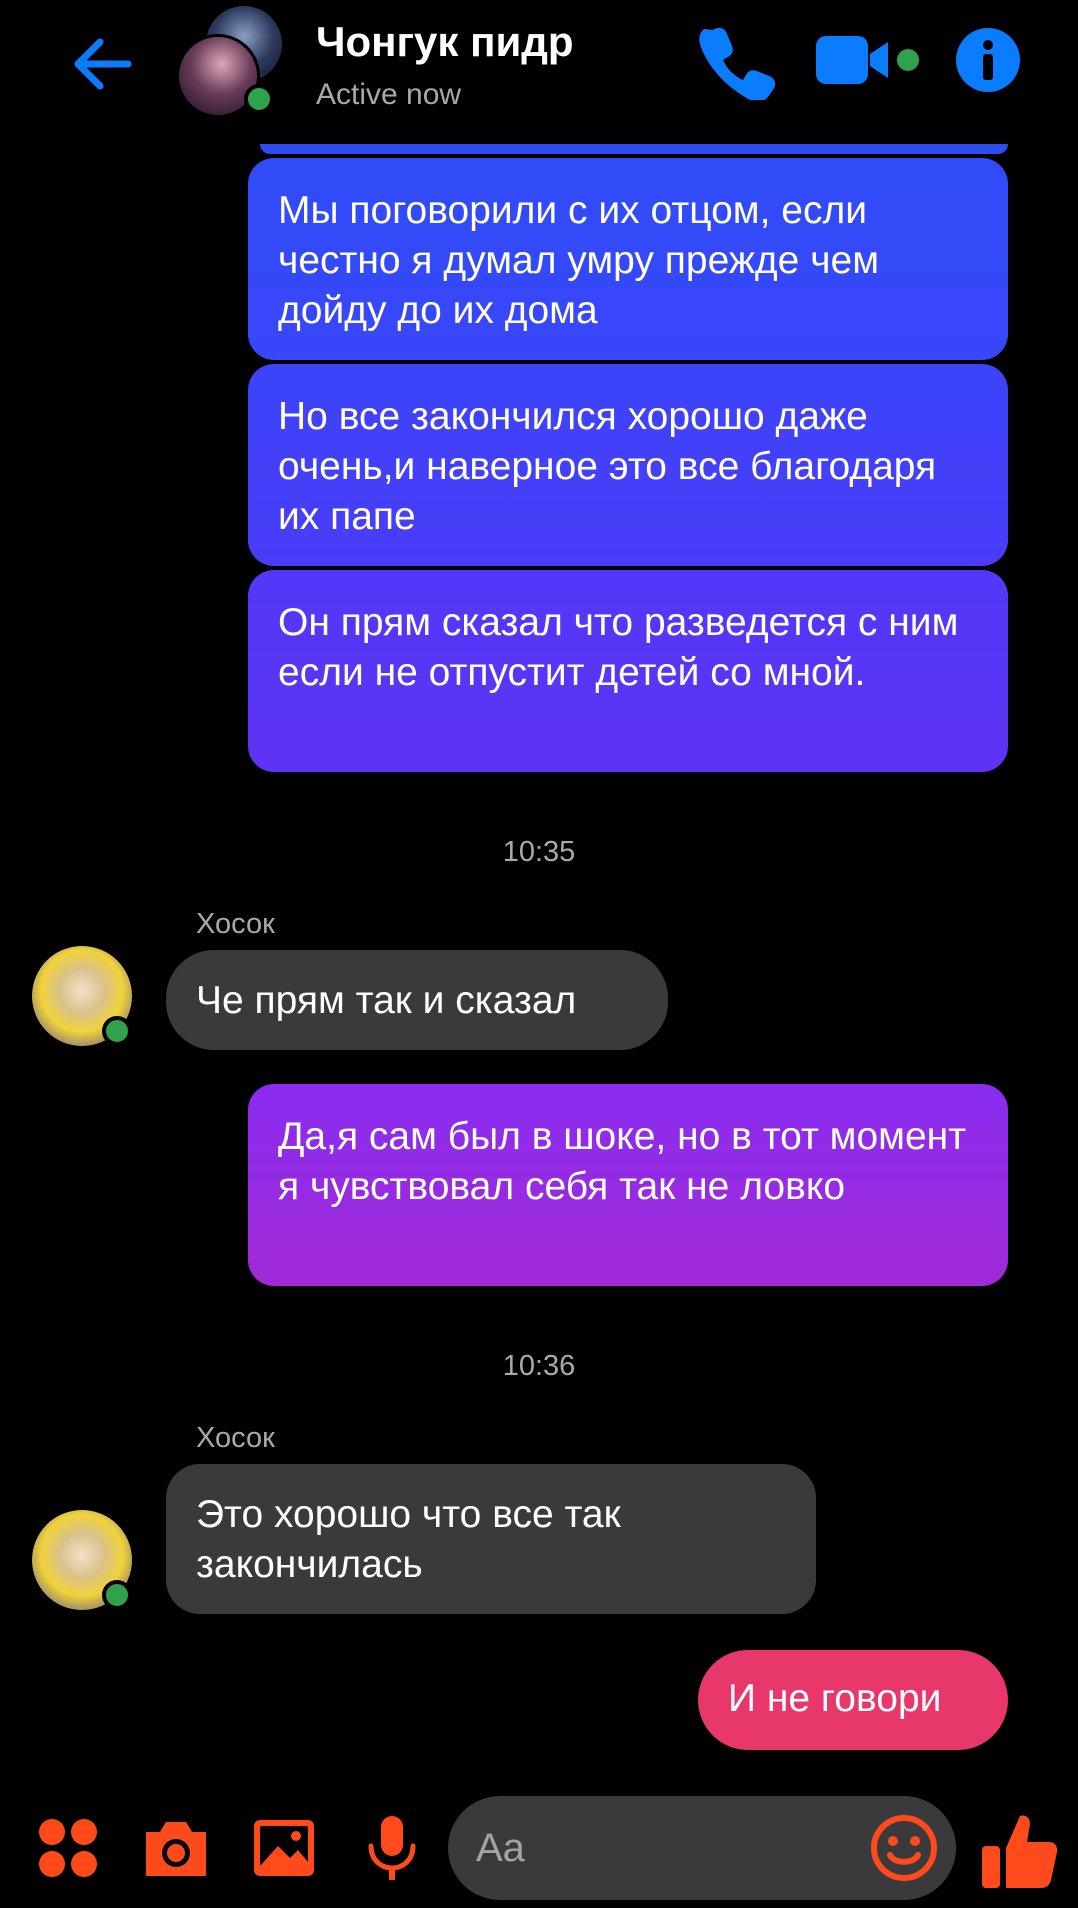 This screenshot has height=1908, width=1078. What do you see at coordinates (389, 94) in the screenshot?
I see `chat-status: Active now` at bounding box center [389, 94].